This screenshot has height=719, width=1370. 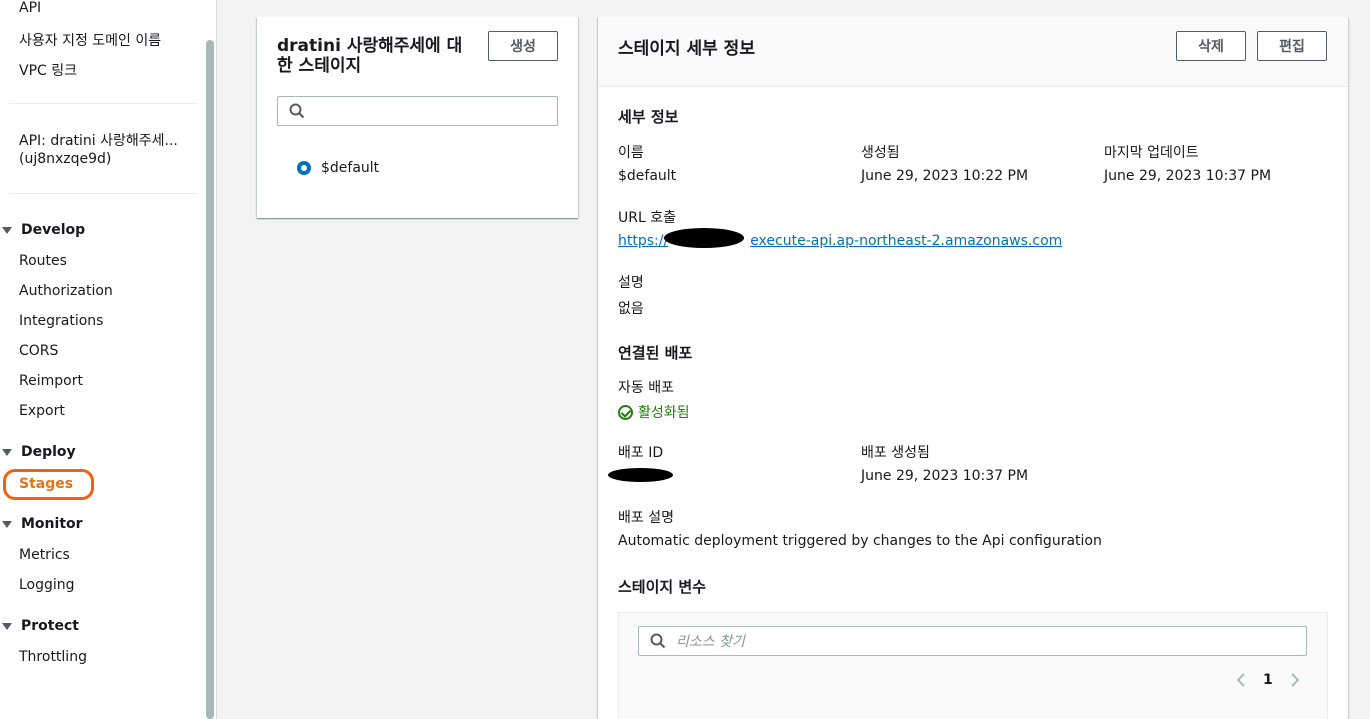 I want to click on auto-deploy-status: 활성화됨, so click(x=654, y=412).